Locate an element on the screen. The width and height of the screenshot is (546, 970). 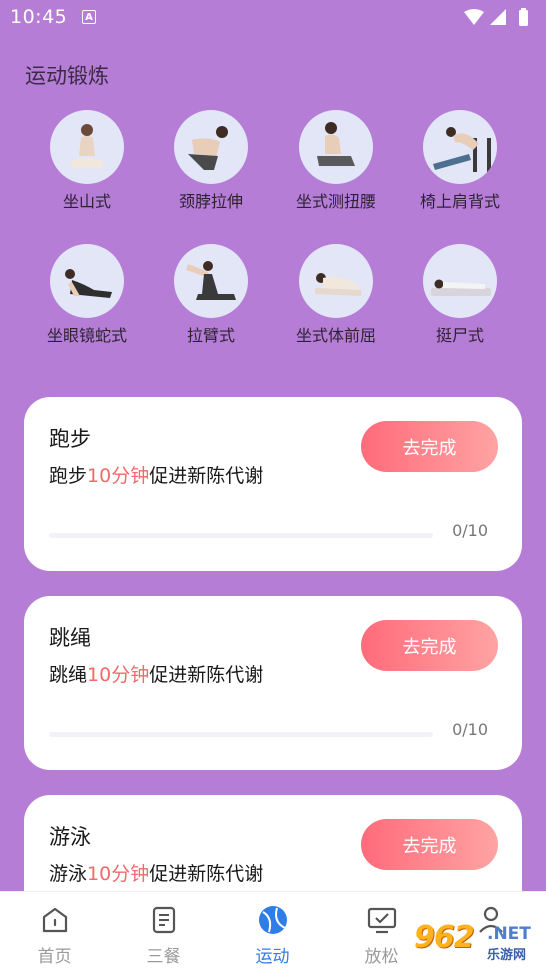
yoga-label: 坐式体前屈 is located at coordinates (335, 335).